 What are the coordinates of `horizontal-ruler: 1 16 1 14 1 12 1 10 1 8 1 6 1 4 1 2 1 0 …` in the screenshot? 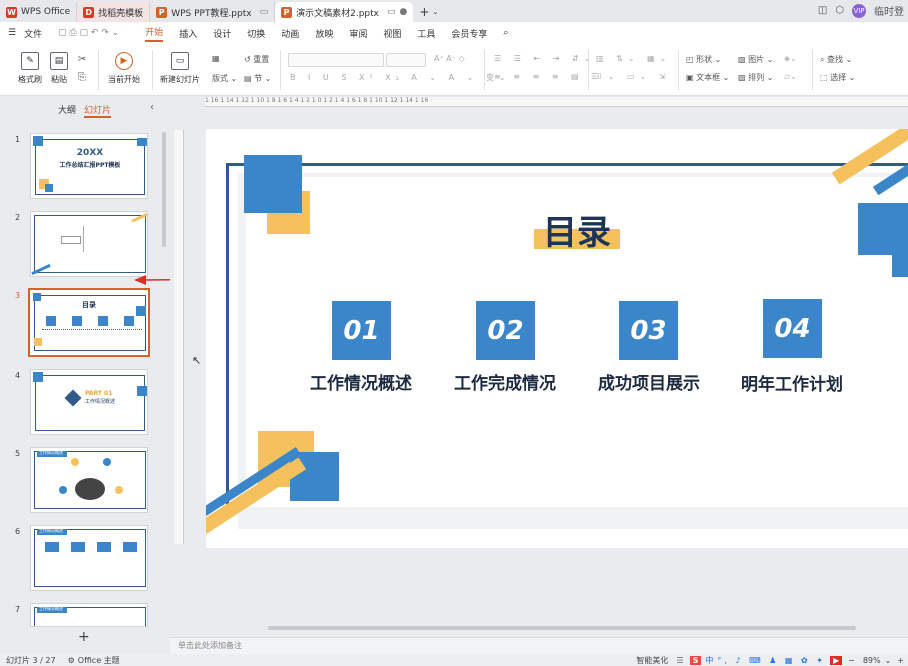 It's located at (556, 102).